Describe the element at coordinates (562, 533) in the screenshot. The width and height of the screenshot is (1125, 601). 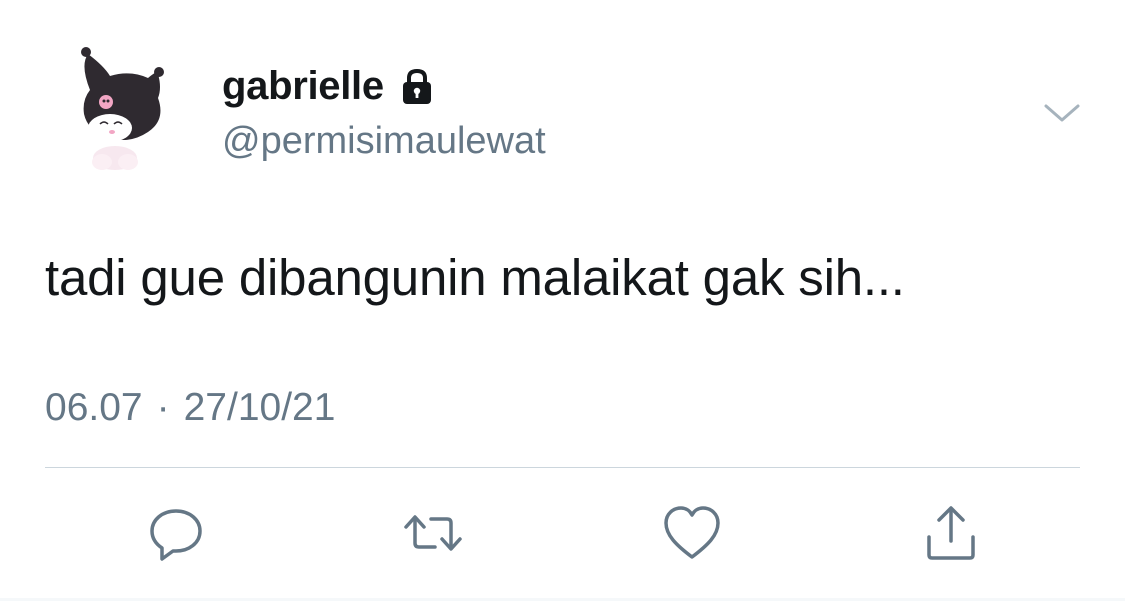
I see `action-bar` at that location.